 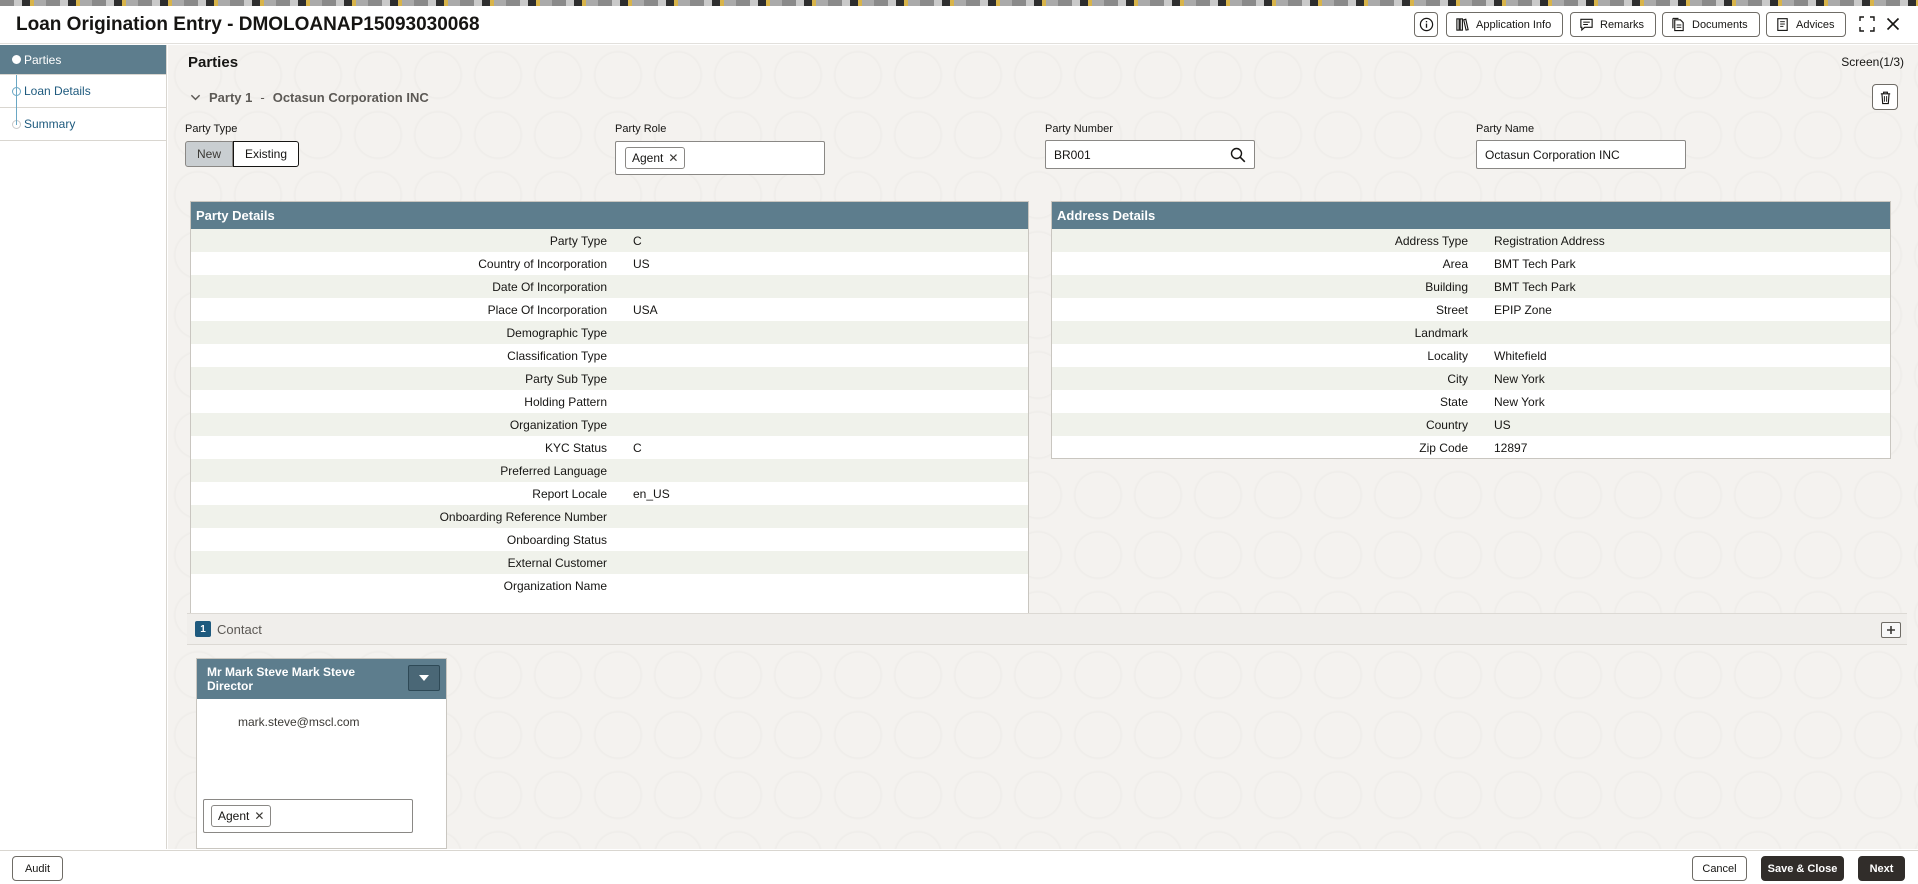 I want to click on party-role-label: Party Role, so click(x=641, y=129).